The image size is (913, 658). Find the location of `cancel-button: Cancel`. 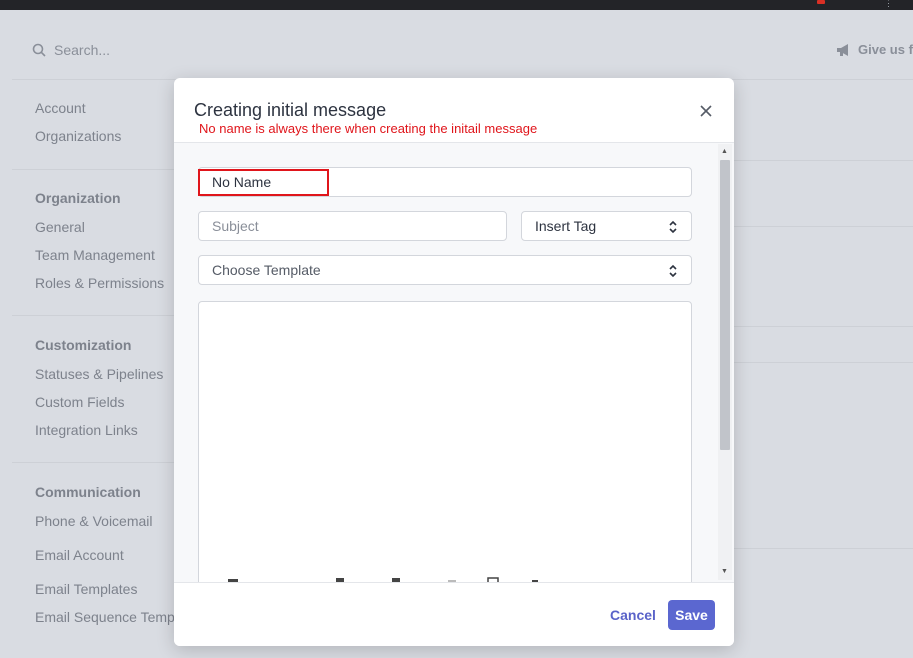

cancel-button: Cancel is located at coordinates (633, 615).